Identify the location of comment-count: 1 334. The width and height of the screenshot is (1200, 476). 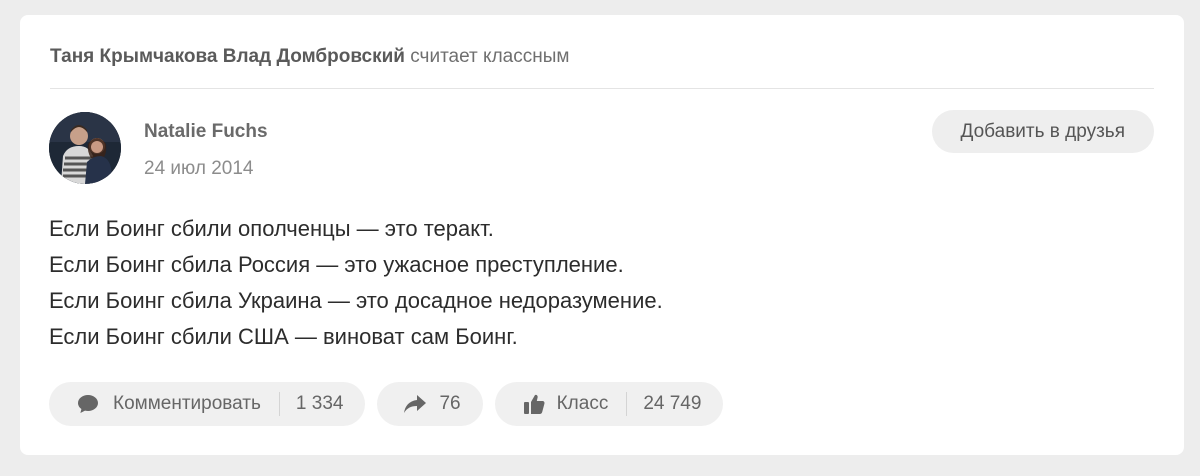
(323, 404).